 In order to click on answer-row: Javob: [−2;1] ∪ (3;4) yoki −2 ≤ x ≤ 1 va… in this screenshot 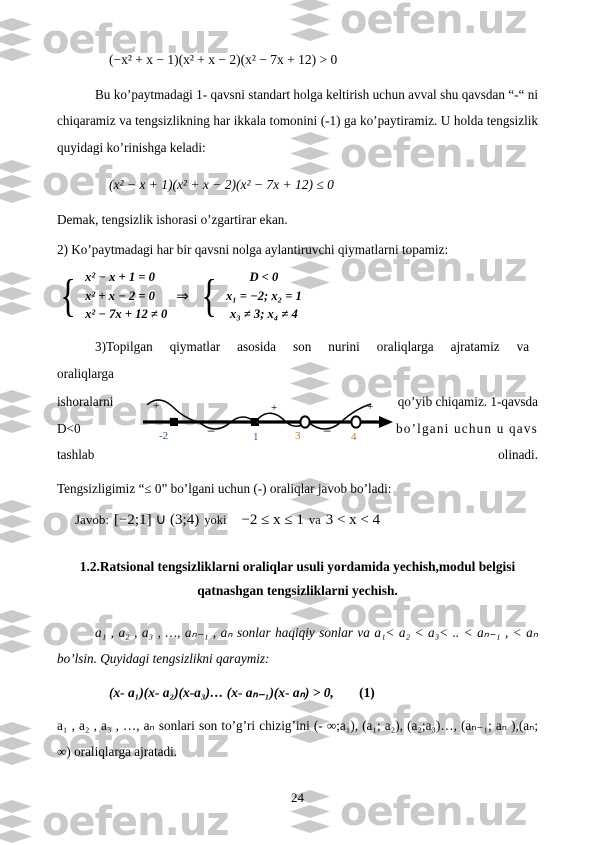, I will do `click(297, 519)`.